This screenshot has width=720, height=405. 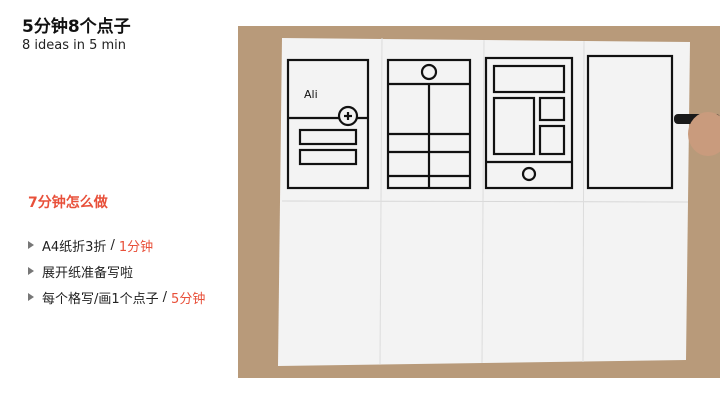 I want to click on step-time: 1分钟, so click(x=136, y=247).